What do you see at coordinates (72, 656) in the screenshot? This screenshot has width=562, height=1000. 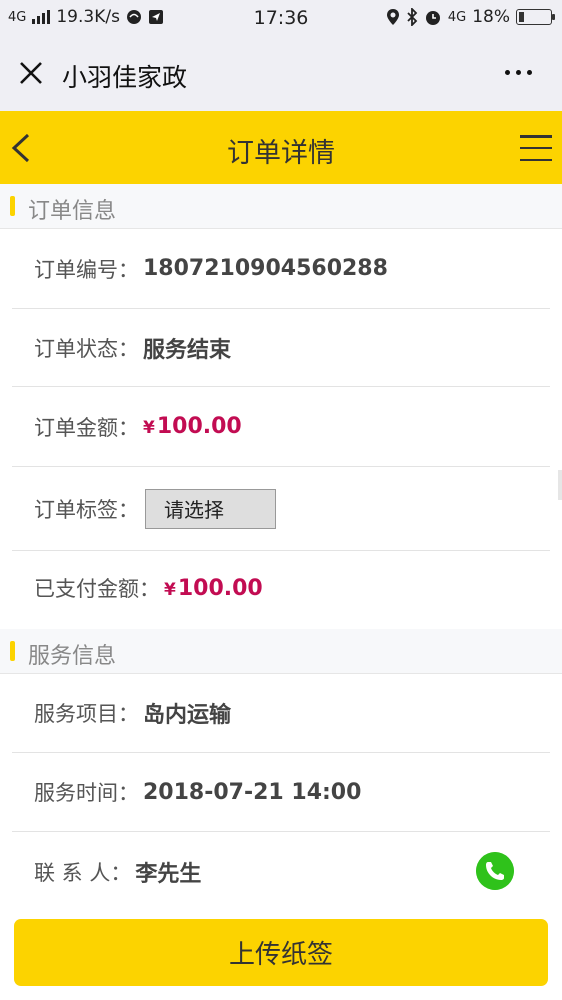 I see `service-section-title: 服务信息` at bounding box center [72, 656].